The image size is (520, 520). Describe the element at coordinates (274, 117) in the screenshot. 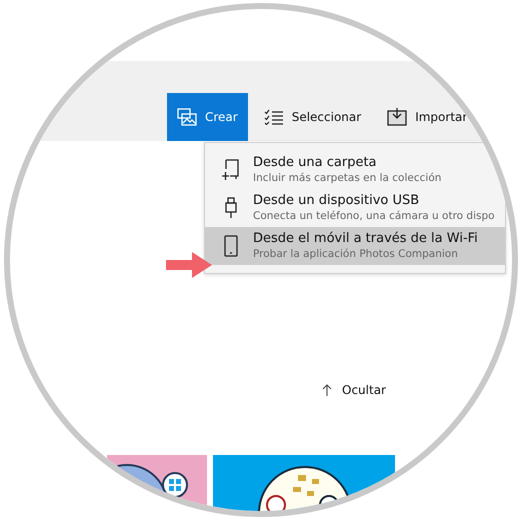

I see `checklist-icon` at that location.